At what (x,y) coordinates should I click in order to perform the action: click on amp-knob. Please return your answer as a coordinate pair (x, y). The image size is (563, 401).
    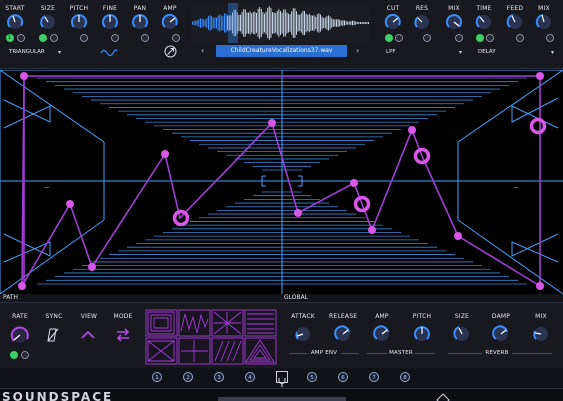
    Looking at the image, I should click on (169, 21).